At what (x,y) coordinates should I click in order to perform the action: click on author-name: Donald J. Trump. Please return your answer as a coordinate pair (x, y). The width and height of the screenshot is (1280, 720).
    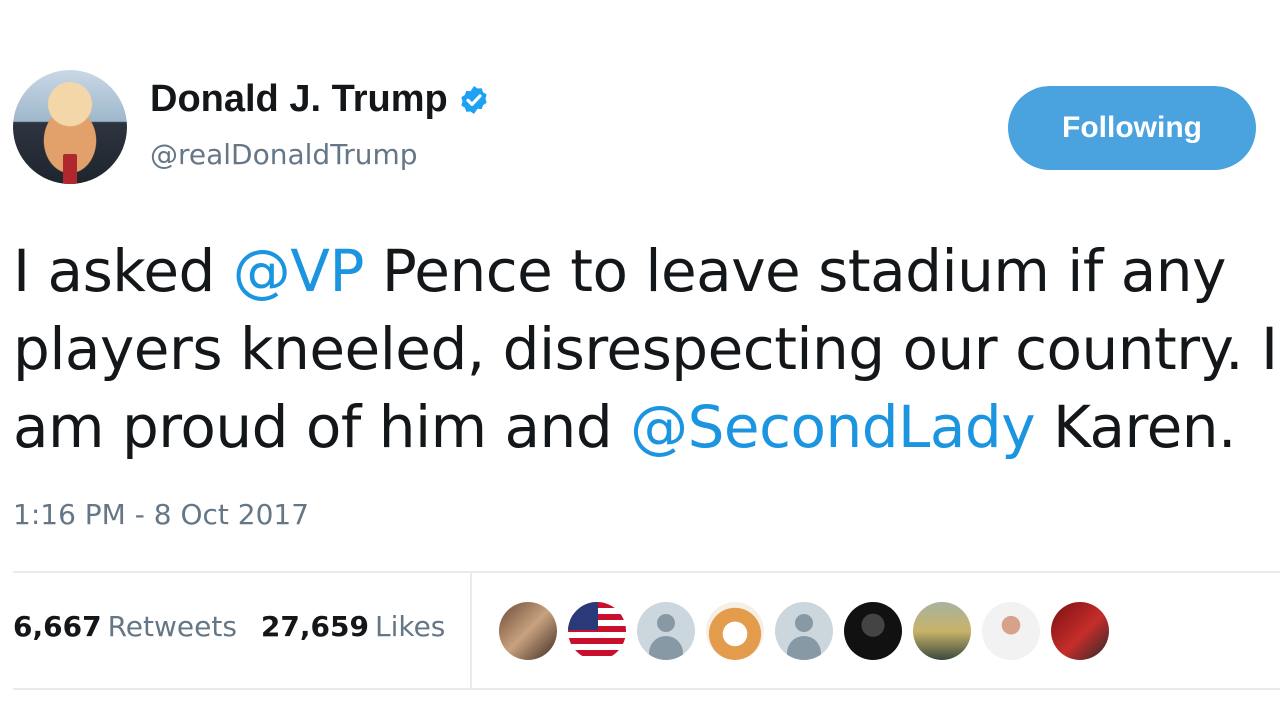
    Looking at the image, I should click on (299, 99).